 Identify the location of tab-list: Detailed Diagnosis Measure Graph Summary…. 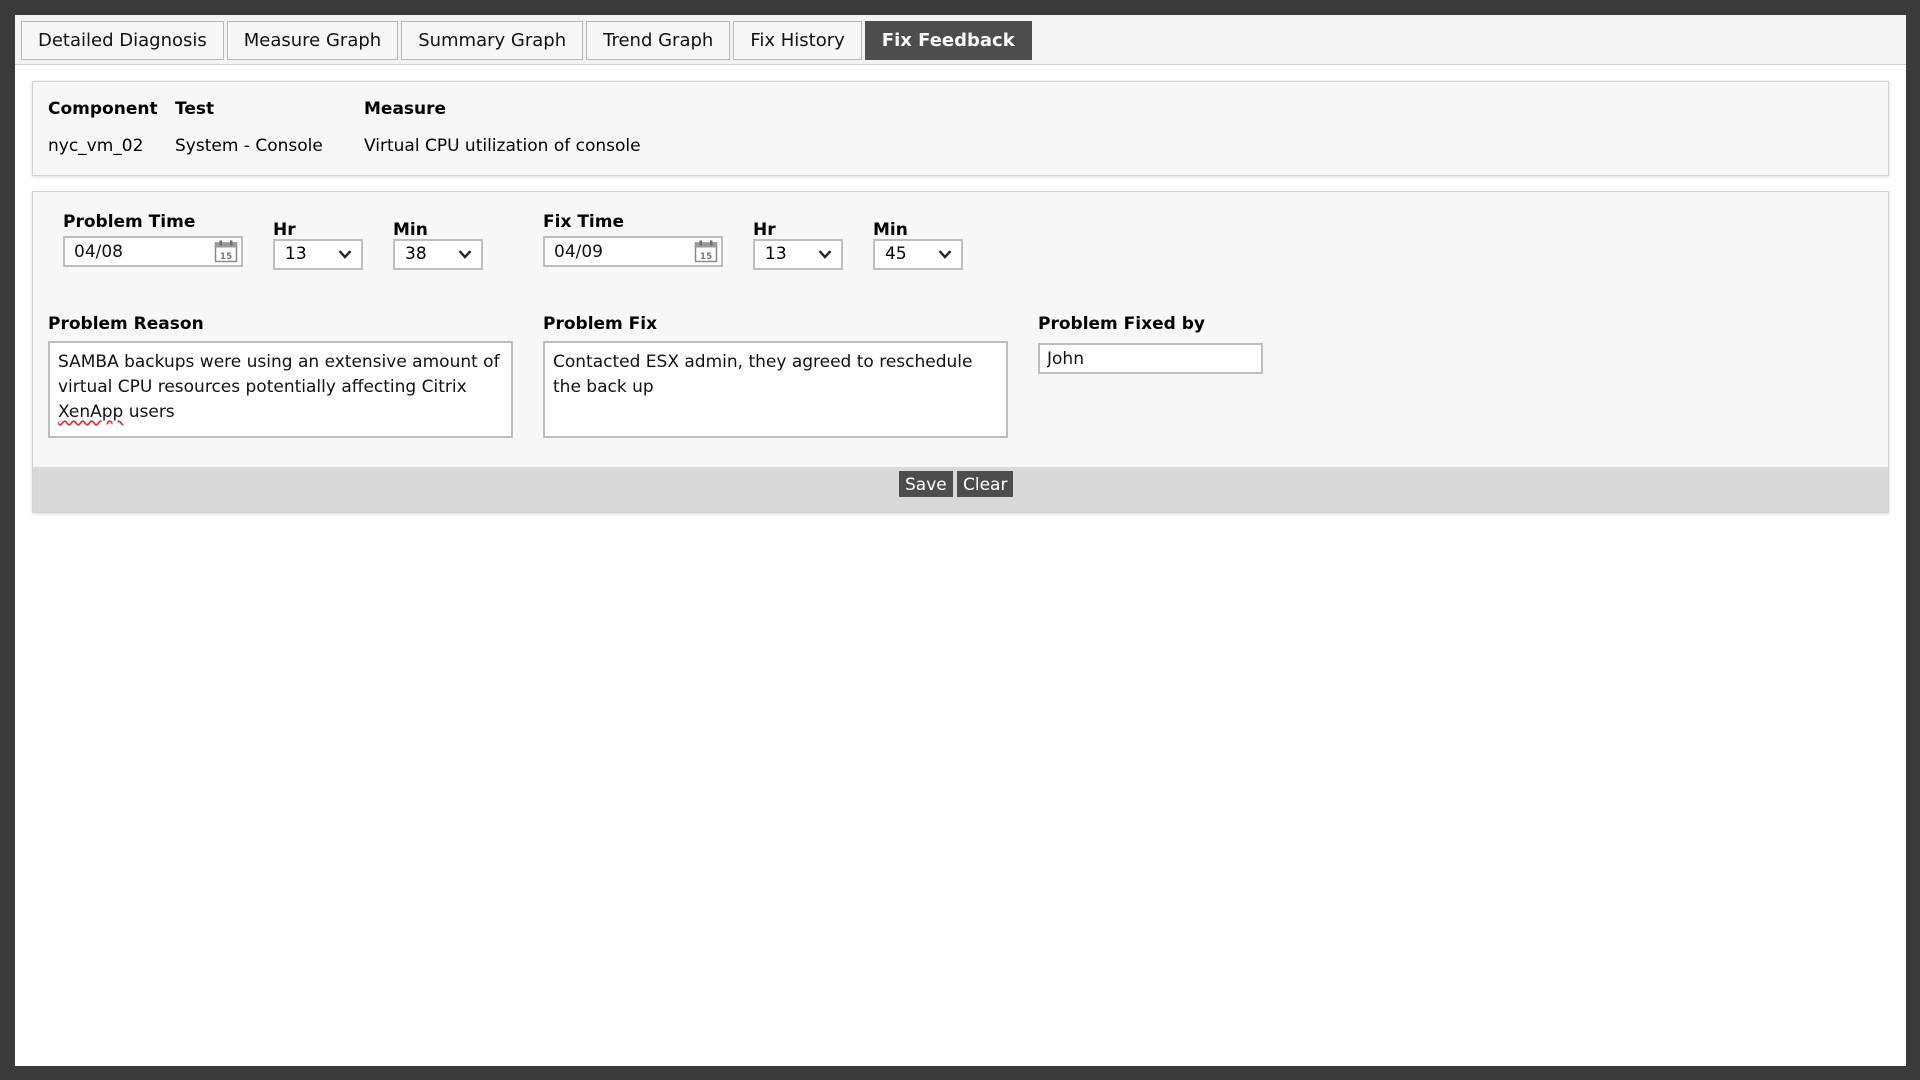
(526, 40).